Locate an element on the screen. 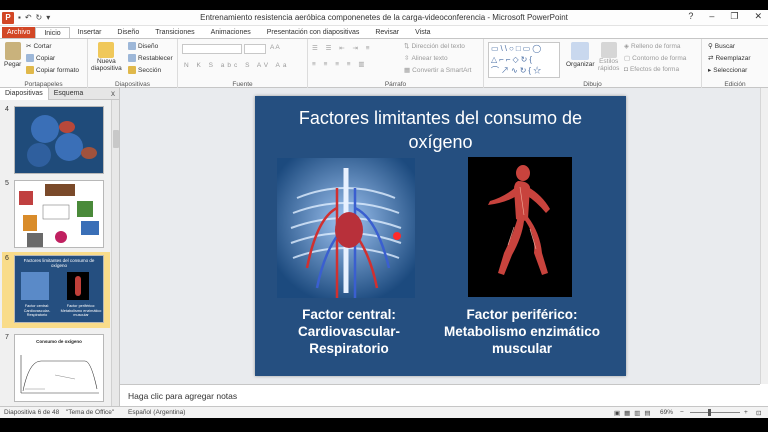 The image size is (768, 432). align-buttons: ≡ ≡ ≡ ≡ ▥ is located at coordinates (340, 64).